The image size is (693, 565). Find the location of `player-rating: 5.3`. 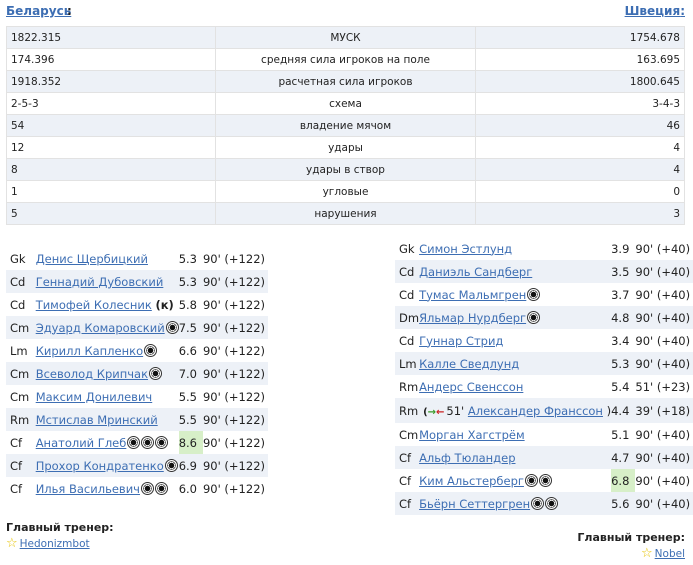

player-rating: 5.3 is located at coordinates (623, 363).